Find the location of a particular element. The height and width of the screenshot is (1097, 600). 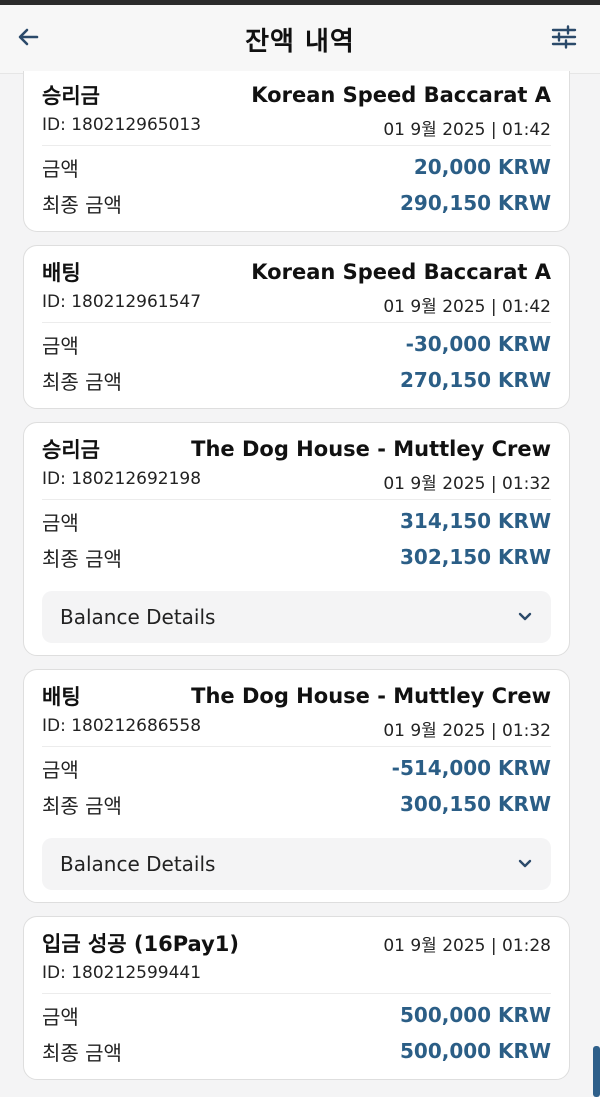

amount-value: 314,150 KRW is located at coordinates (475, 521).